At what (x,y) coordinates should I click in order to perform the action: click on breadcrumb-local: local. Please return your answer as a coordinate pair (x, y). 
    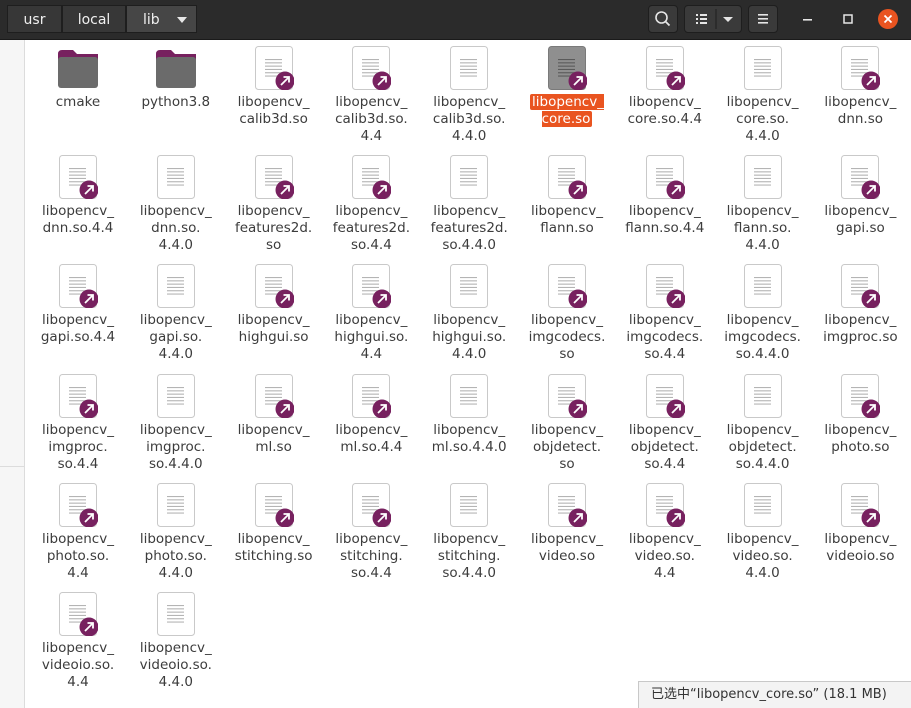
    Looking at the image, I should click on (94, 19).